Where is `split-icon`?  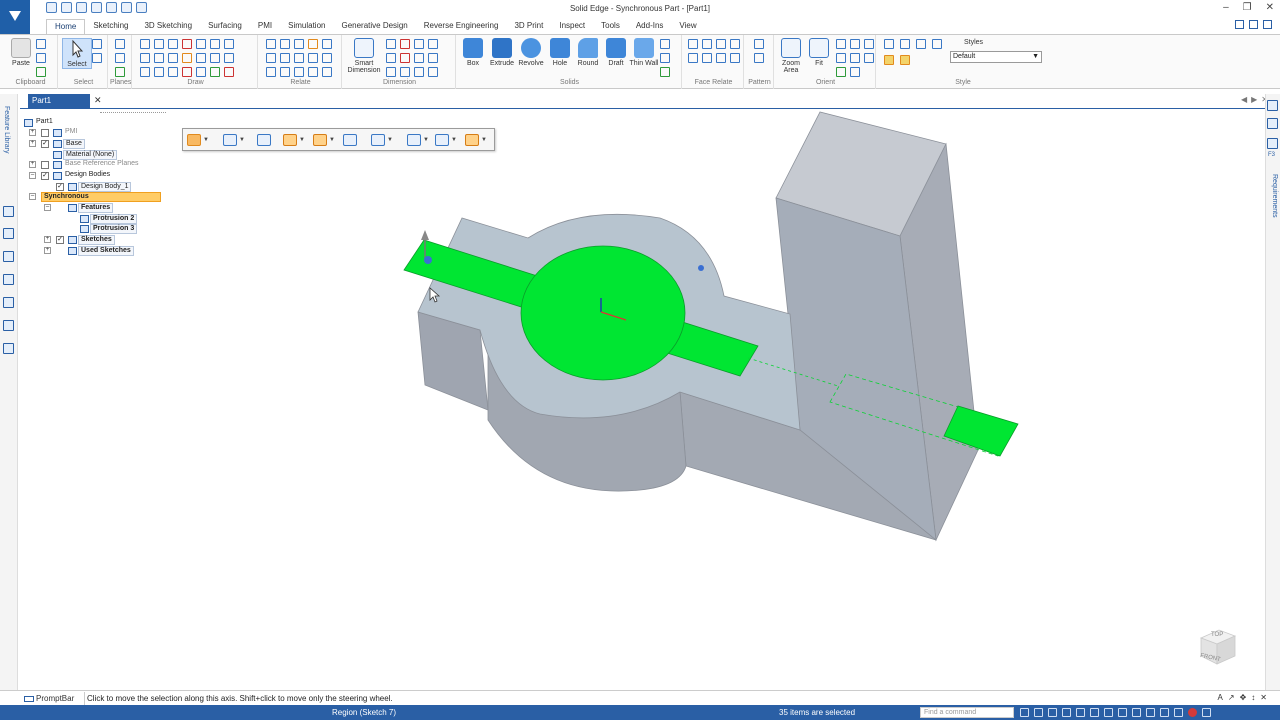 split-icon is located at coordinates (187, 72).